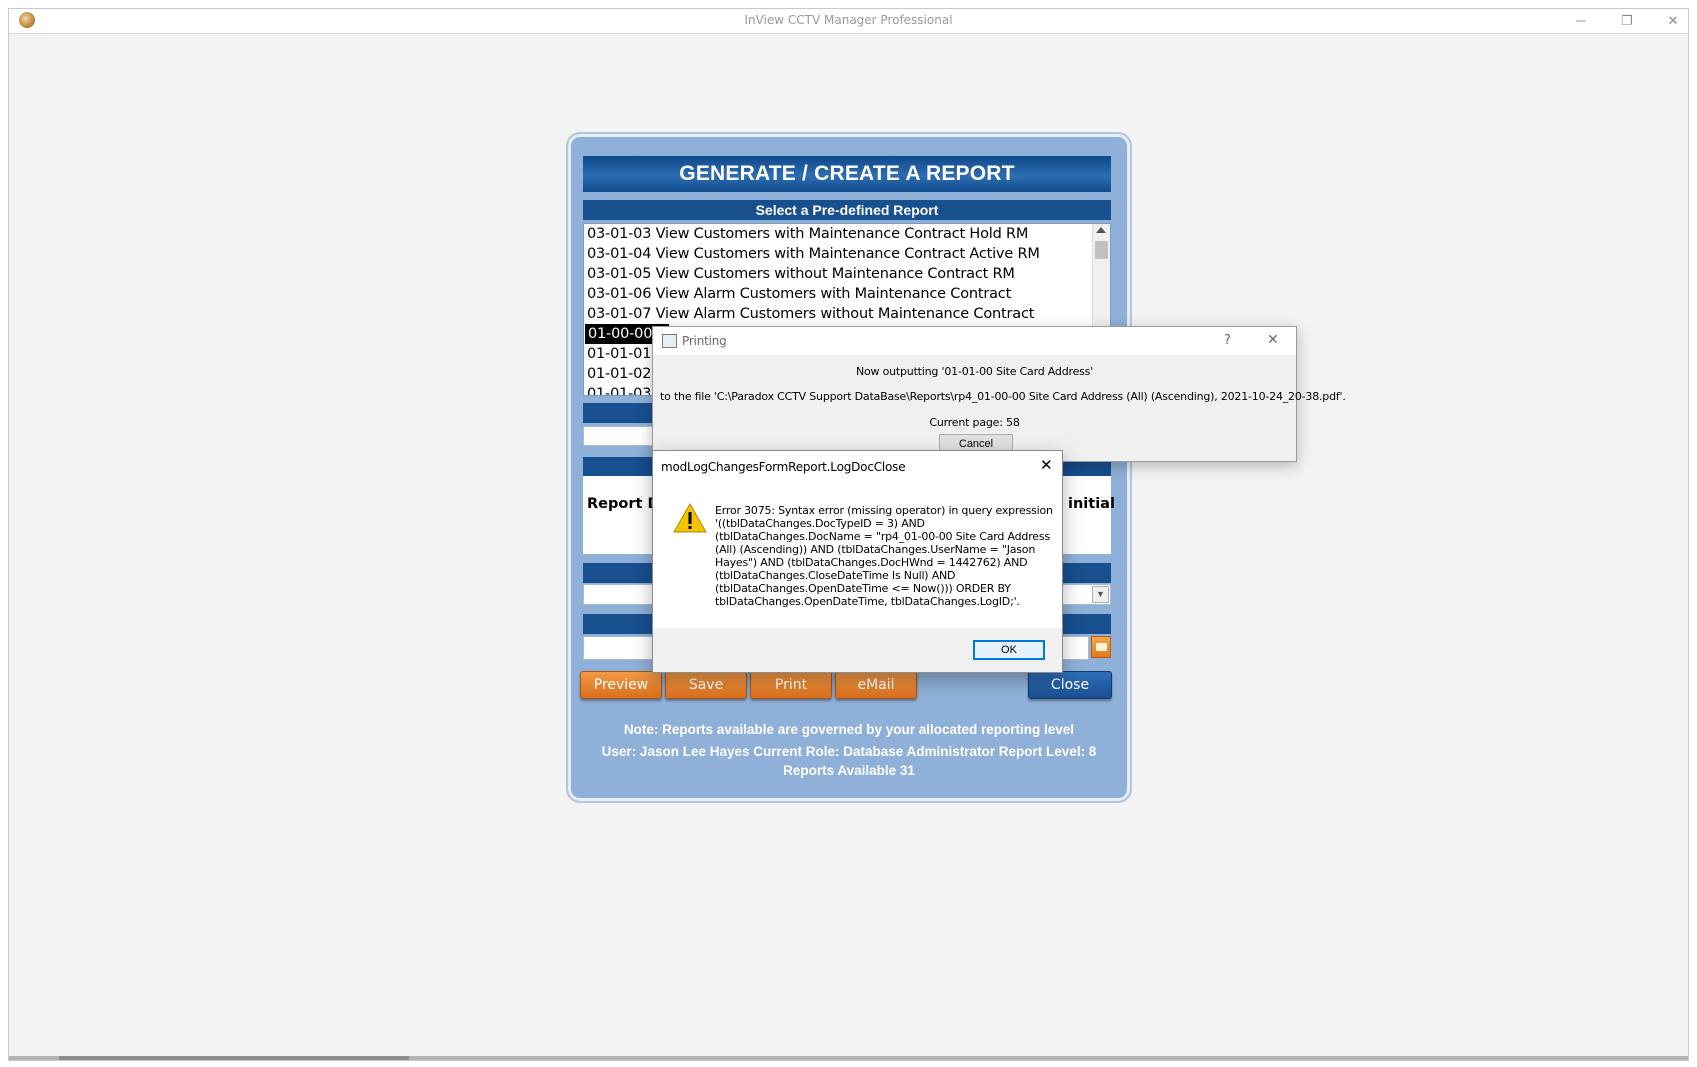 This screenshot has width=1697, height=1067. I want to click on ok-button: OK, so click(1009, 650).